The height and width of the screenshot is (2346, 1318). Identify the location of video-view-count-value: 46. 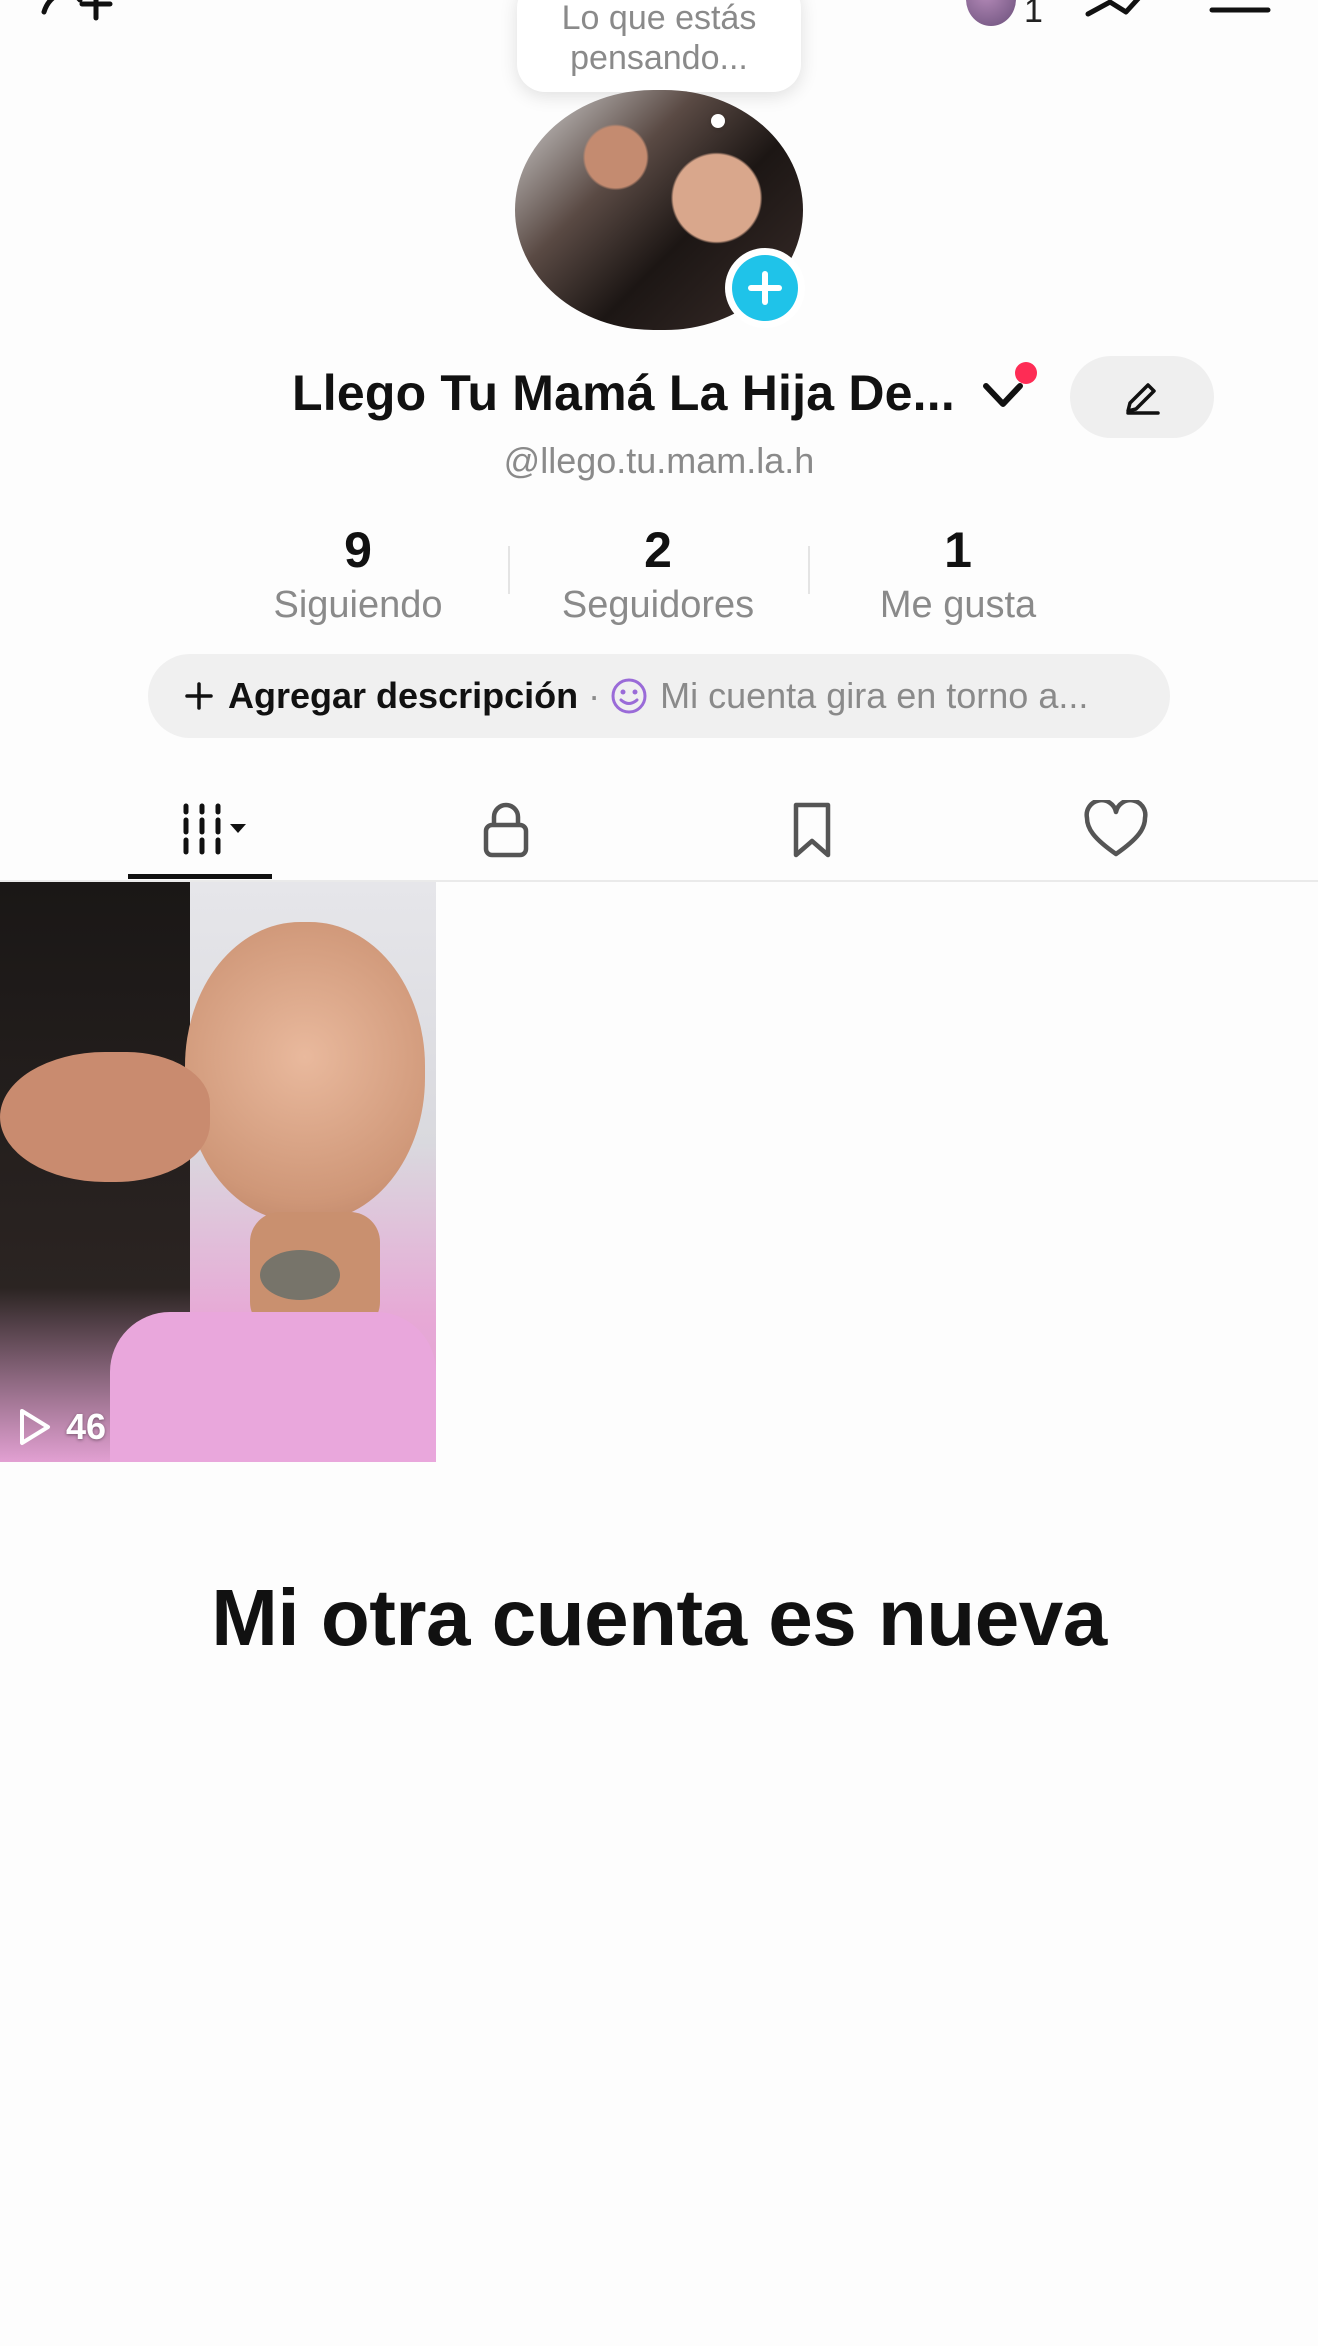
(86, 1426).